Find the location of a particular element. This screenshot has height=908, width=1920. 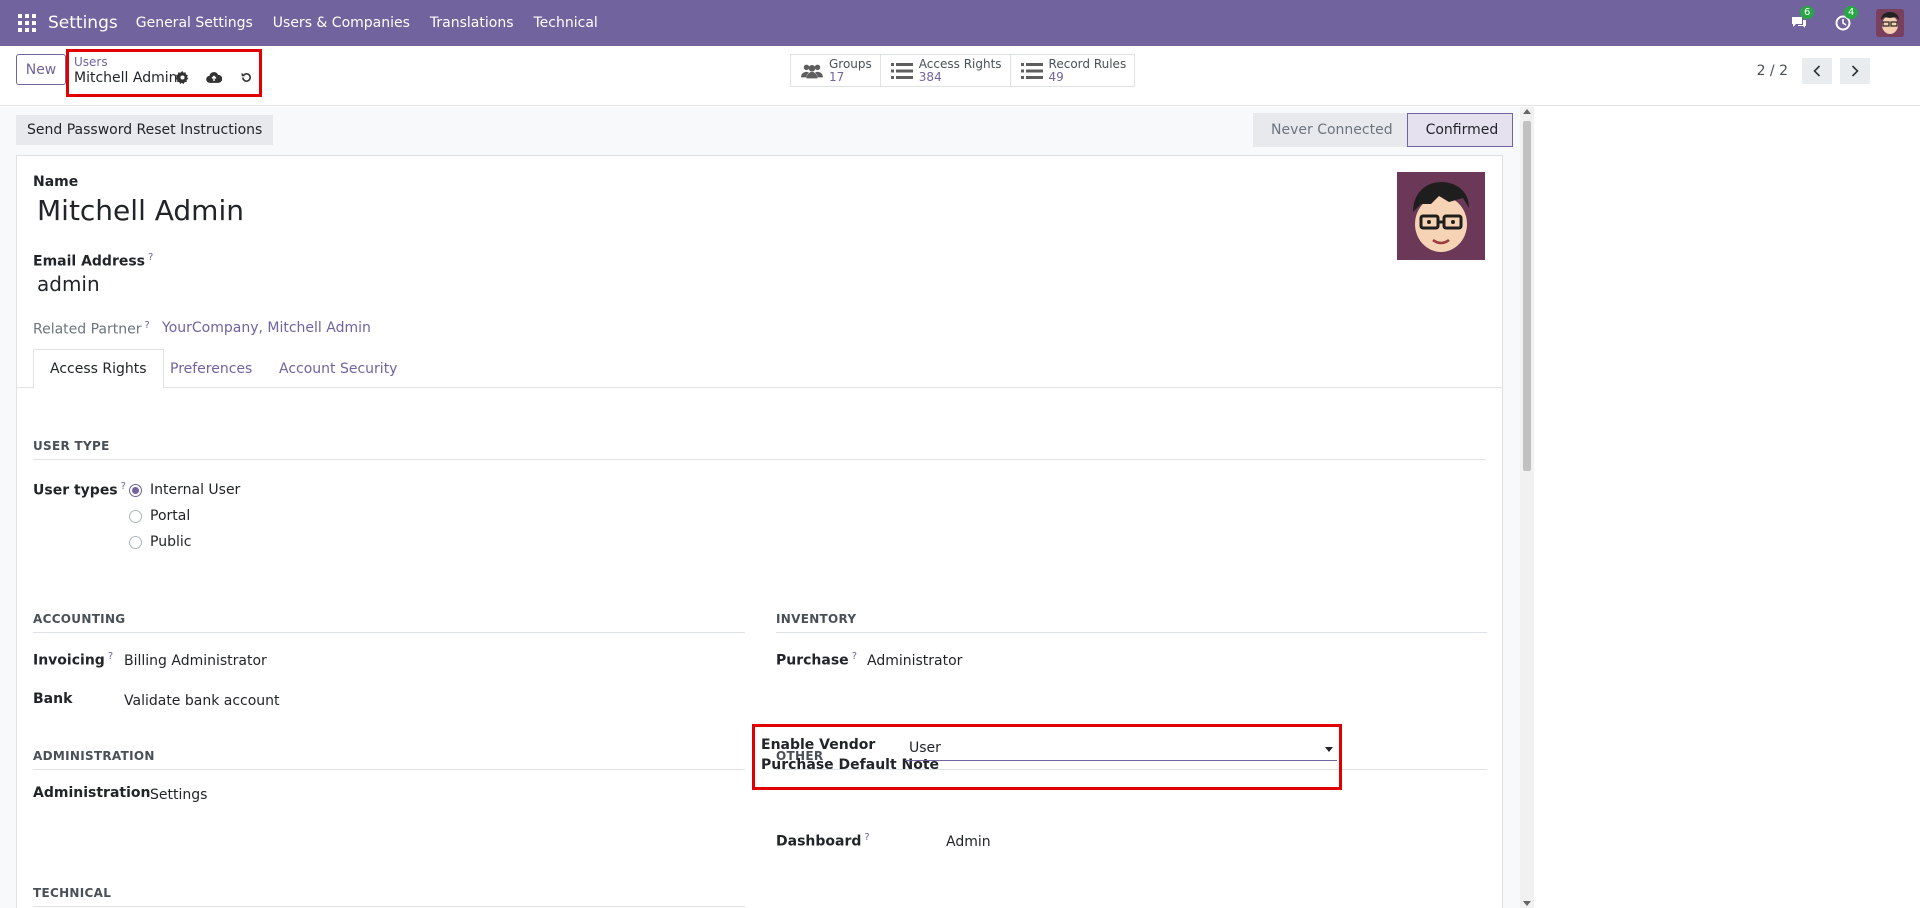

scroll-up-button is located at coordinates (1527, 113).